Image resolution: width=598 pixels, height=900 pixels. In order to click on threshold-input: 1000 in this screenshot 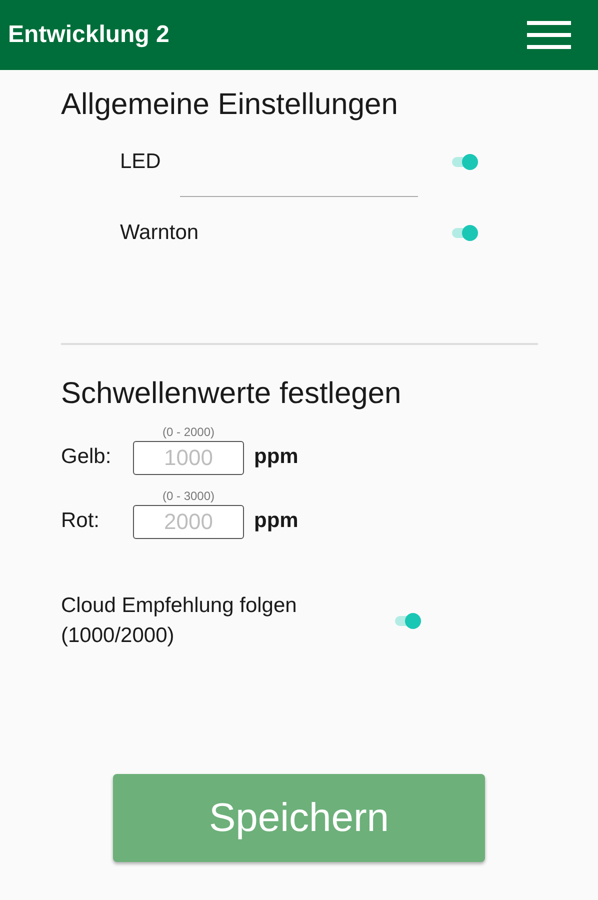, I will do `click(188, 458)`.